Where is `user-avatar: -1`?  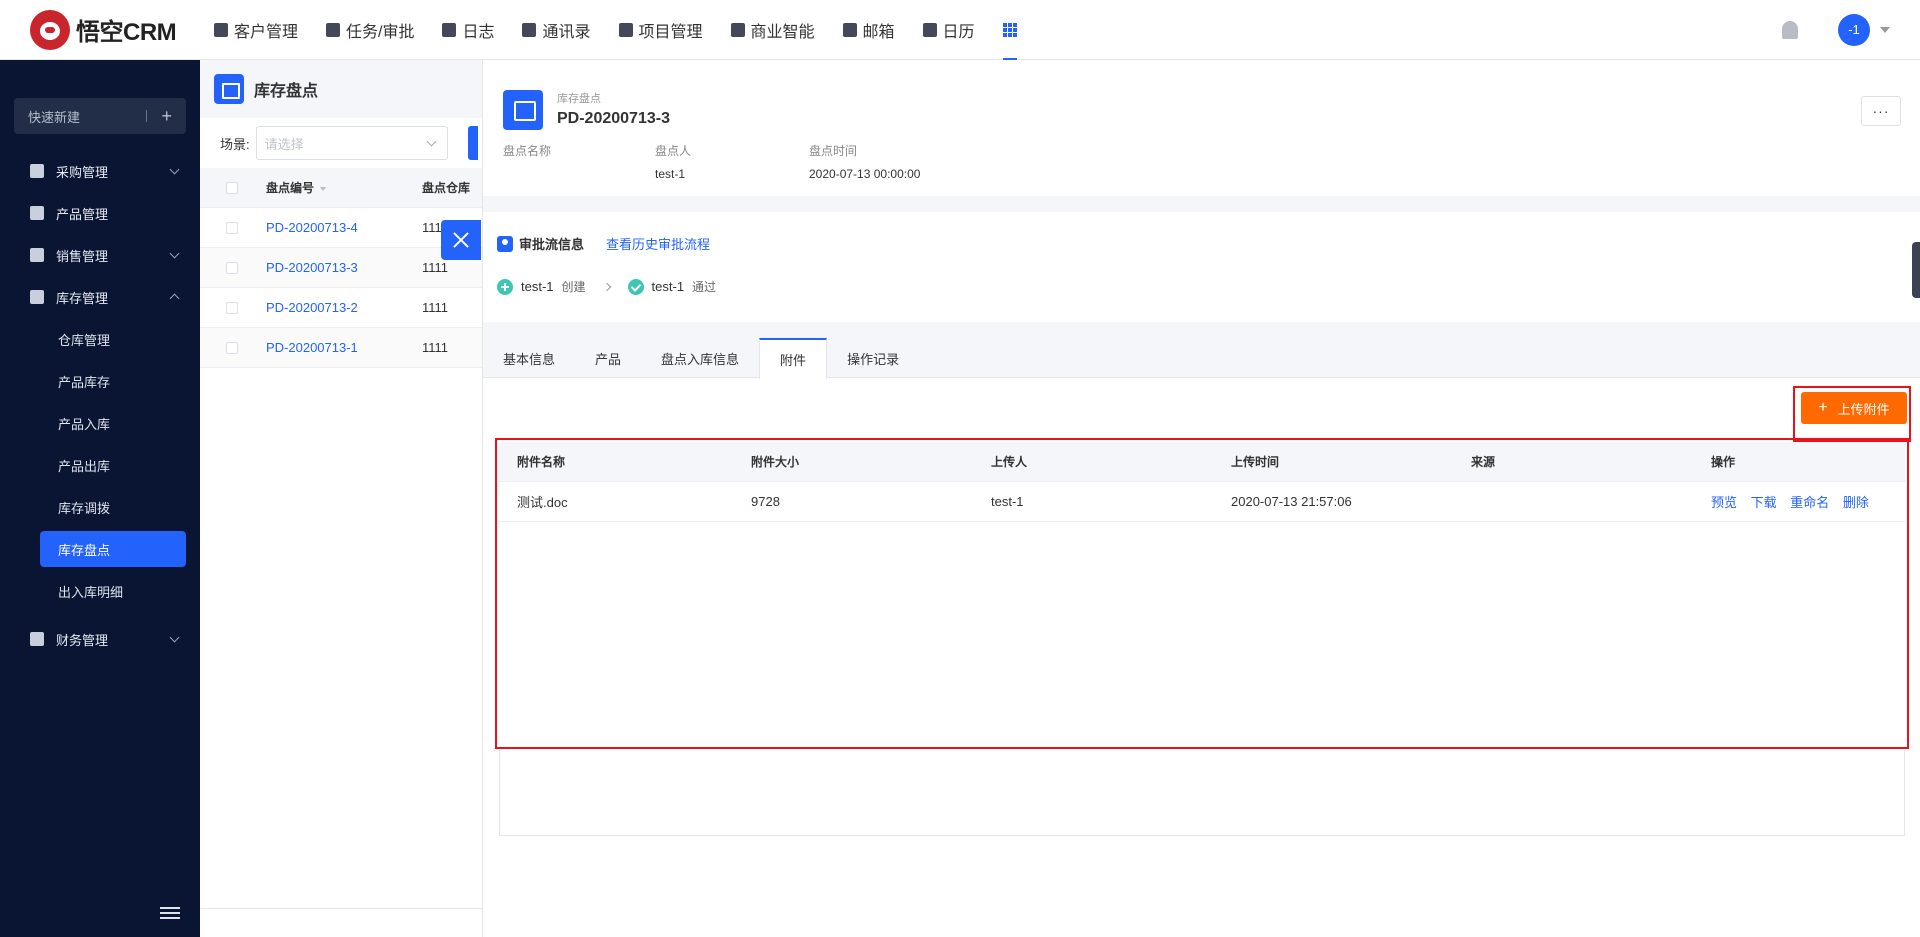 user-avatar: -1 is located at coordinates (1854, 29).